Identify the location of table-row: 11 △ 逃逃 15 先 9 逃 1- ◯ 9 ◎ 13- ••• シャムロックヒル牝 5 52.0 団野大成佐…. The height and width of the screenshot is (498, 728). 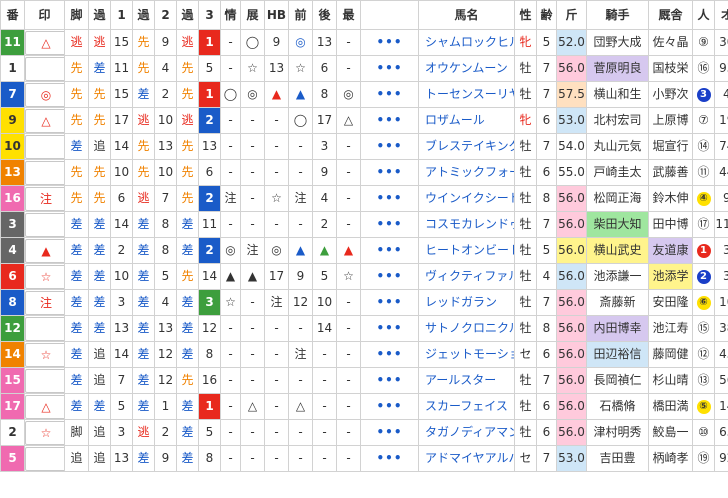
(364, 42).